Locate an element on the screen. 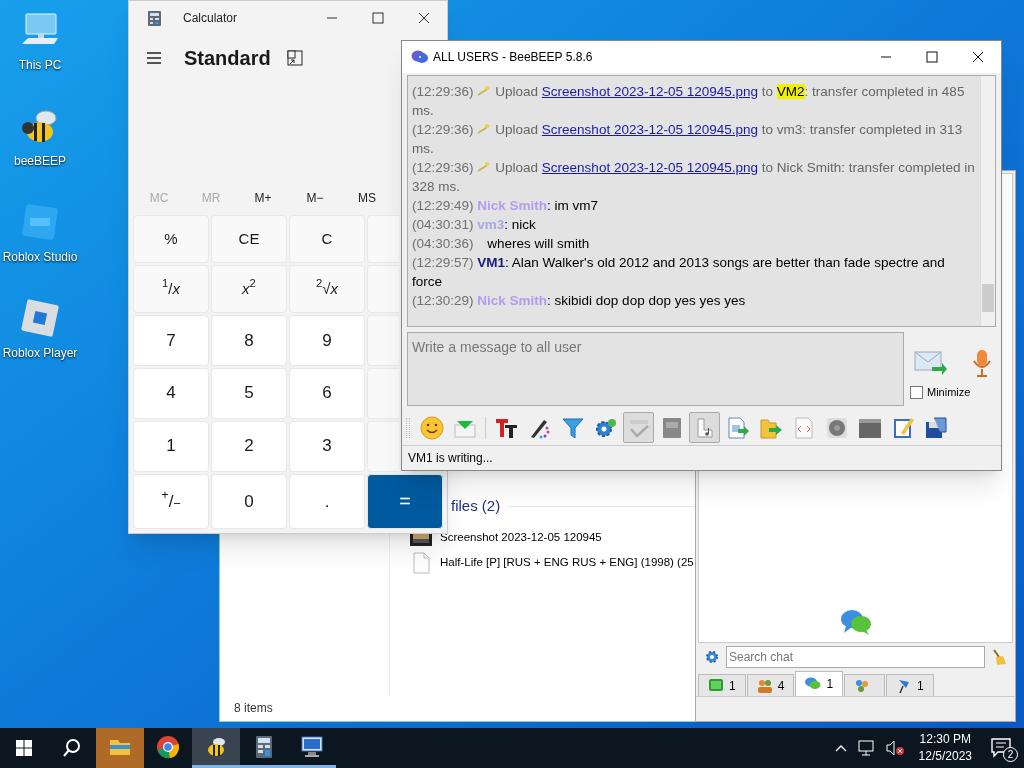  chat-message: (12:29:36) Upload Screenshot 2023-12-05 120945.png to Nick Smith: transfer completed in 328 ms. is located at coordinates (694, 177).